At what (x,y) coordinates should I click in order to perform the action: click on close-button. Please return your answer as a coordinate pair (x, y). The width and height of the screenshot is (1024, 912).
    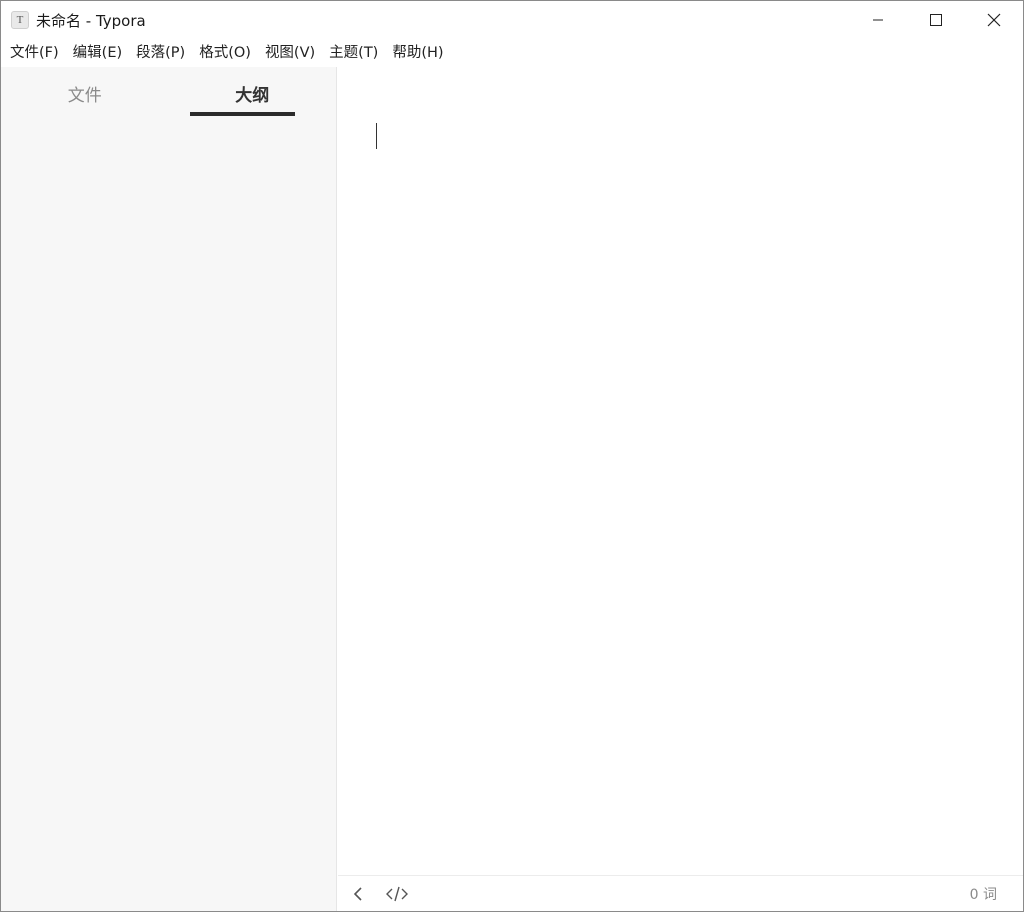
    Looking at the image, I should click on (994, 20).